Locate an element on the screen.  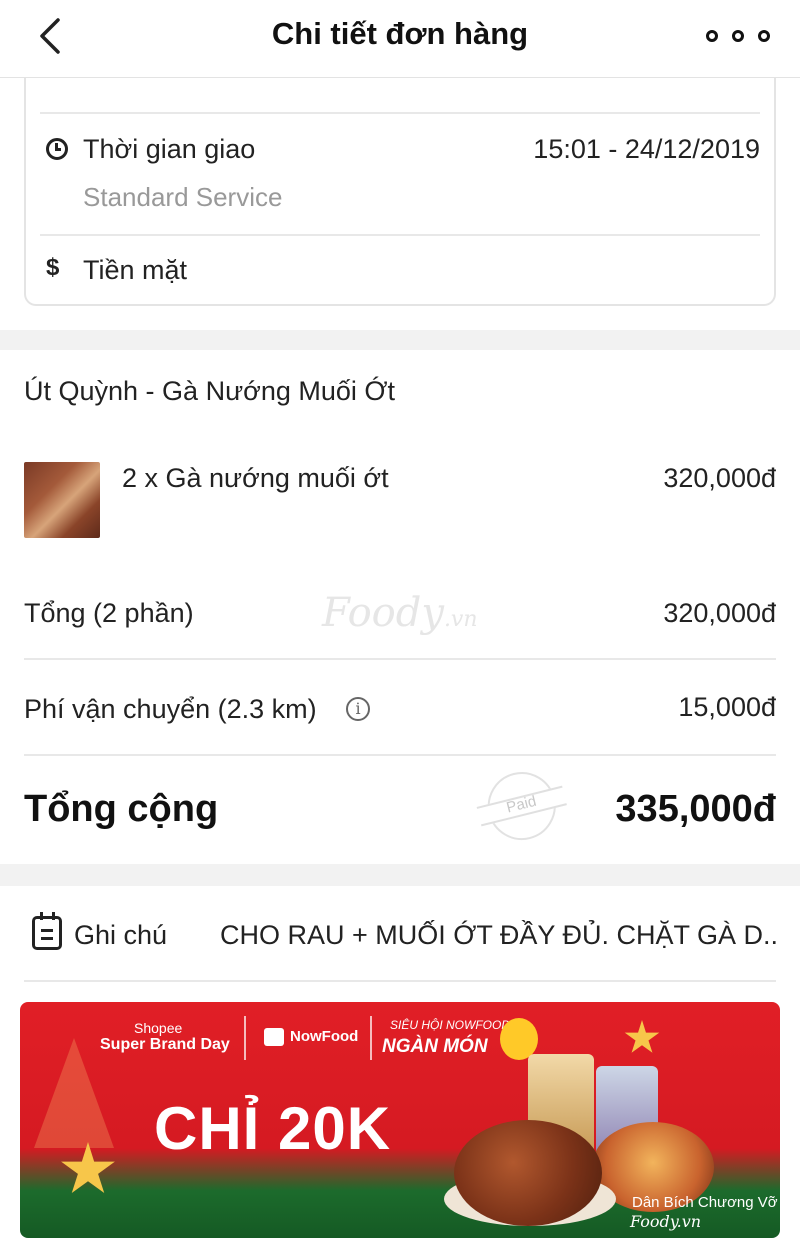
super-brand-day-text: Super Brand Day is located at coordinates (165, 1044).